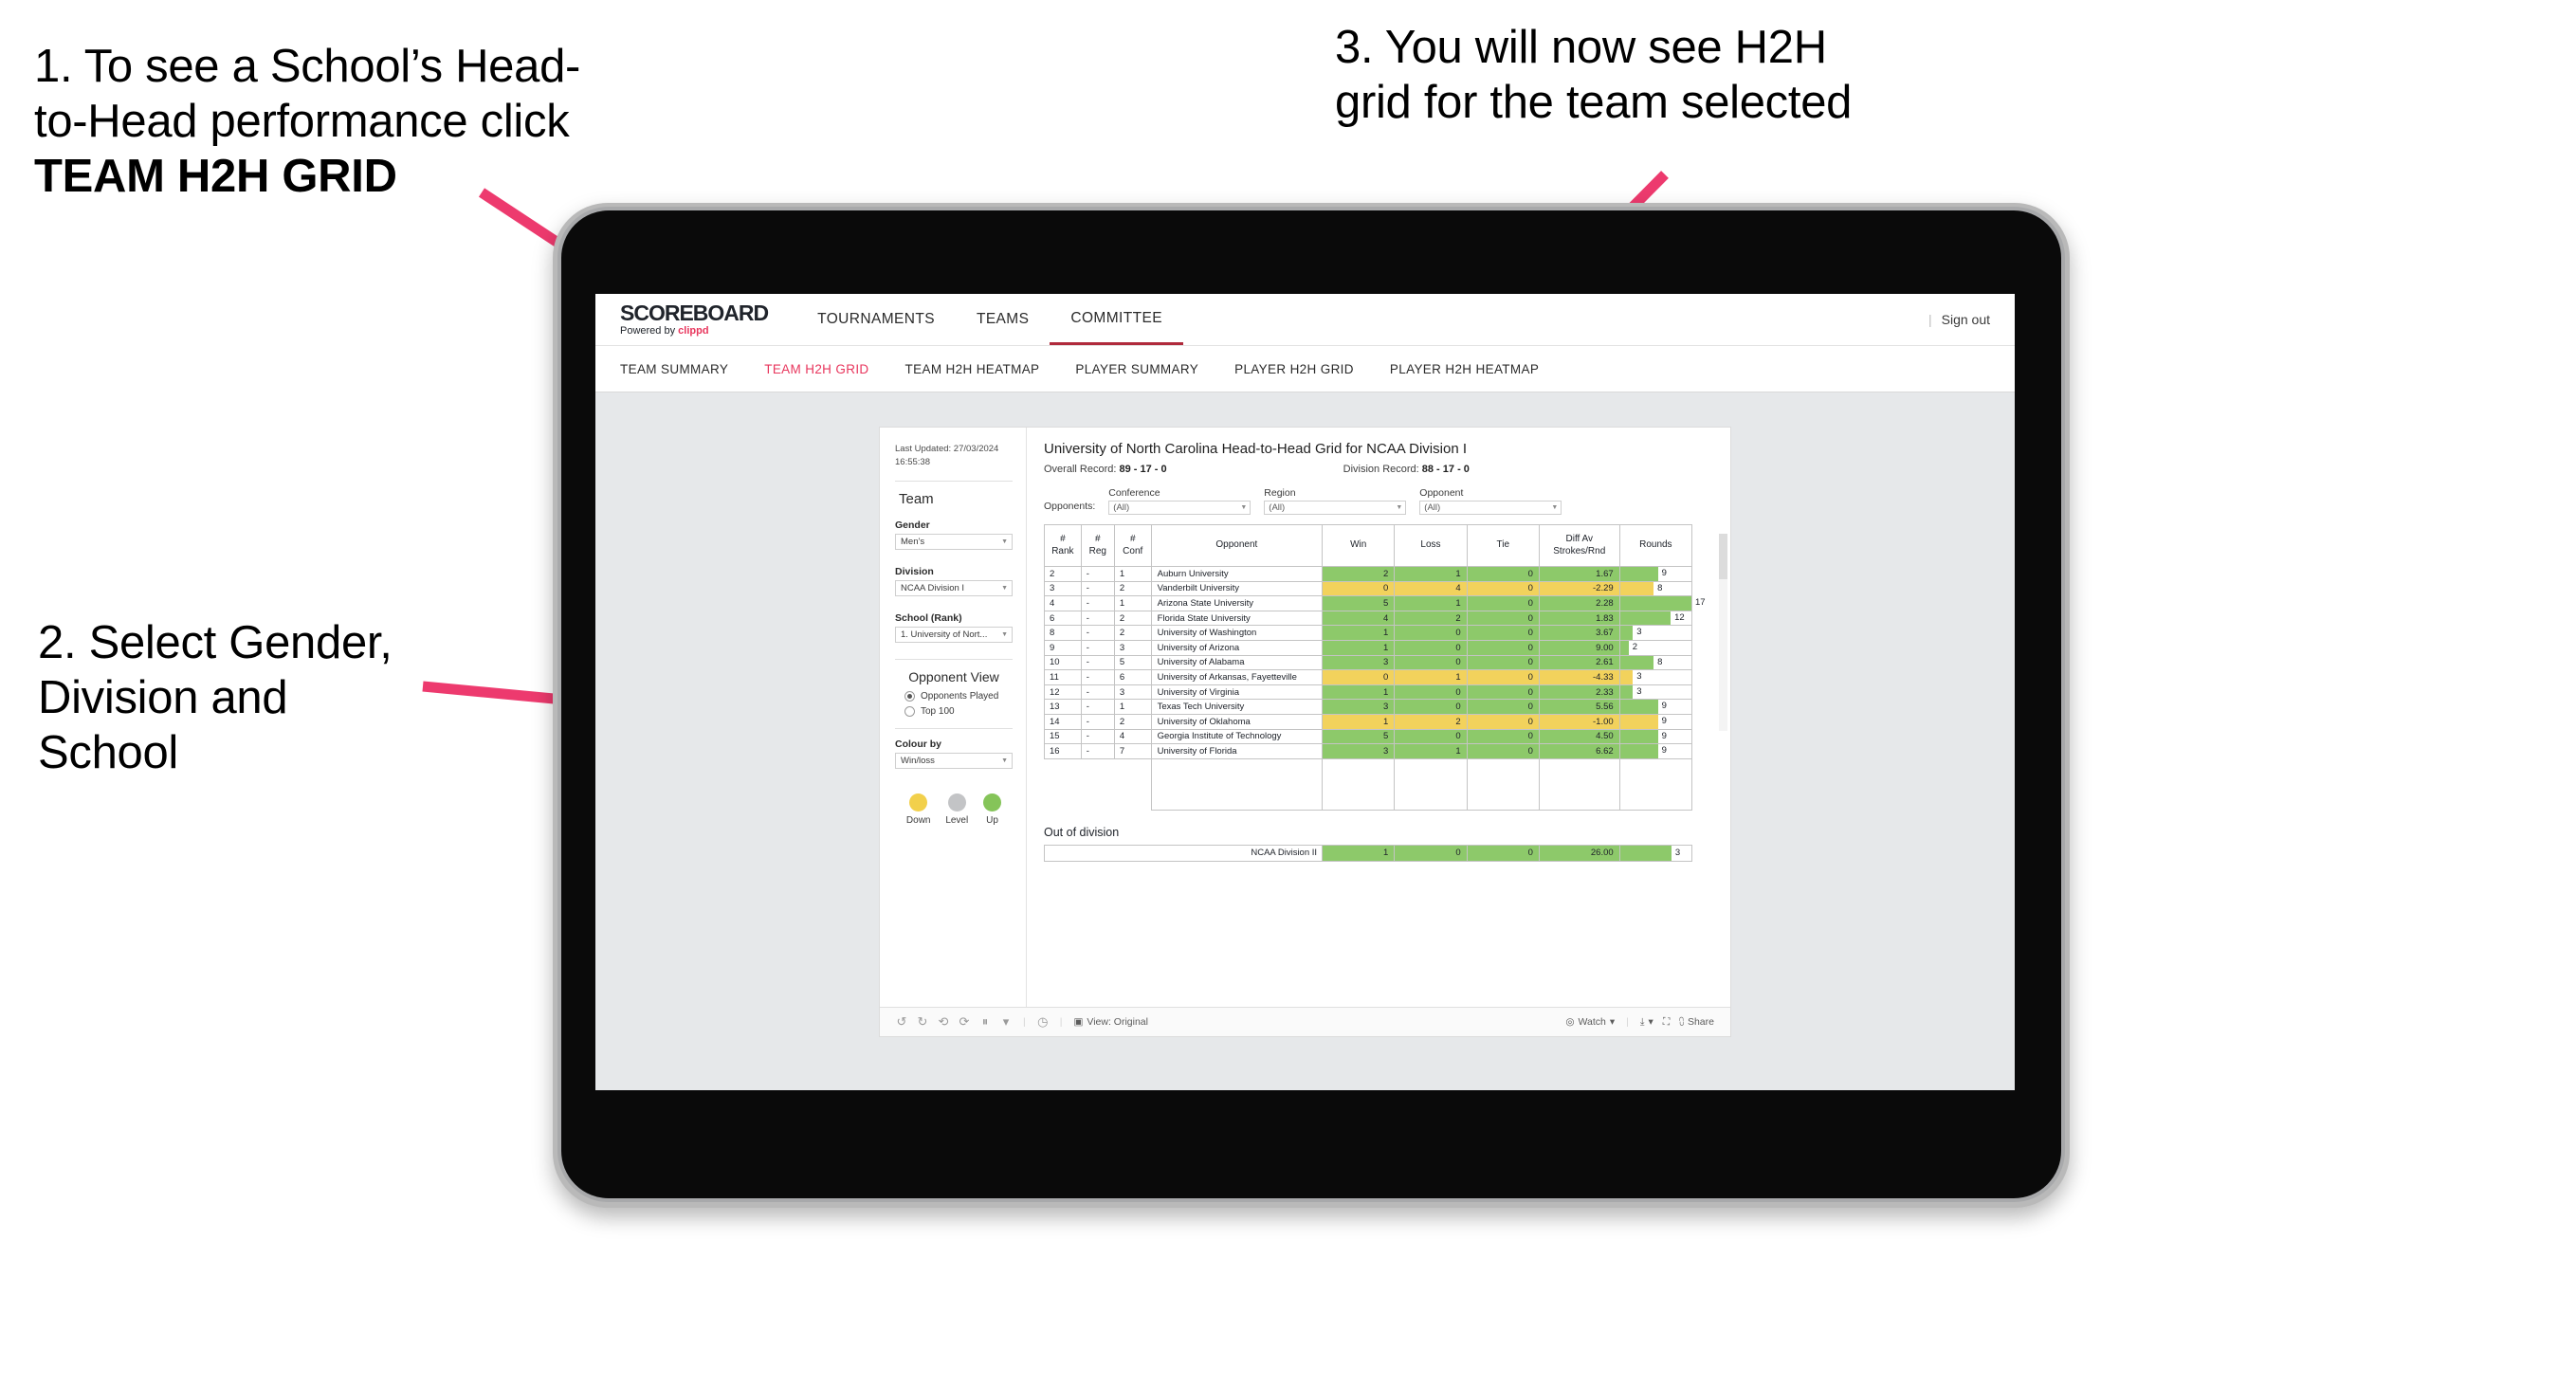  Describe the element at coordinates (1655, 545) in the screenshot. I see `column-header: Rounds` at that location.